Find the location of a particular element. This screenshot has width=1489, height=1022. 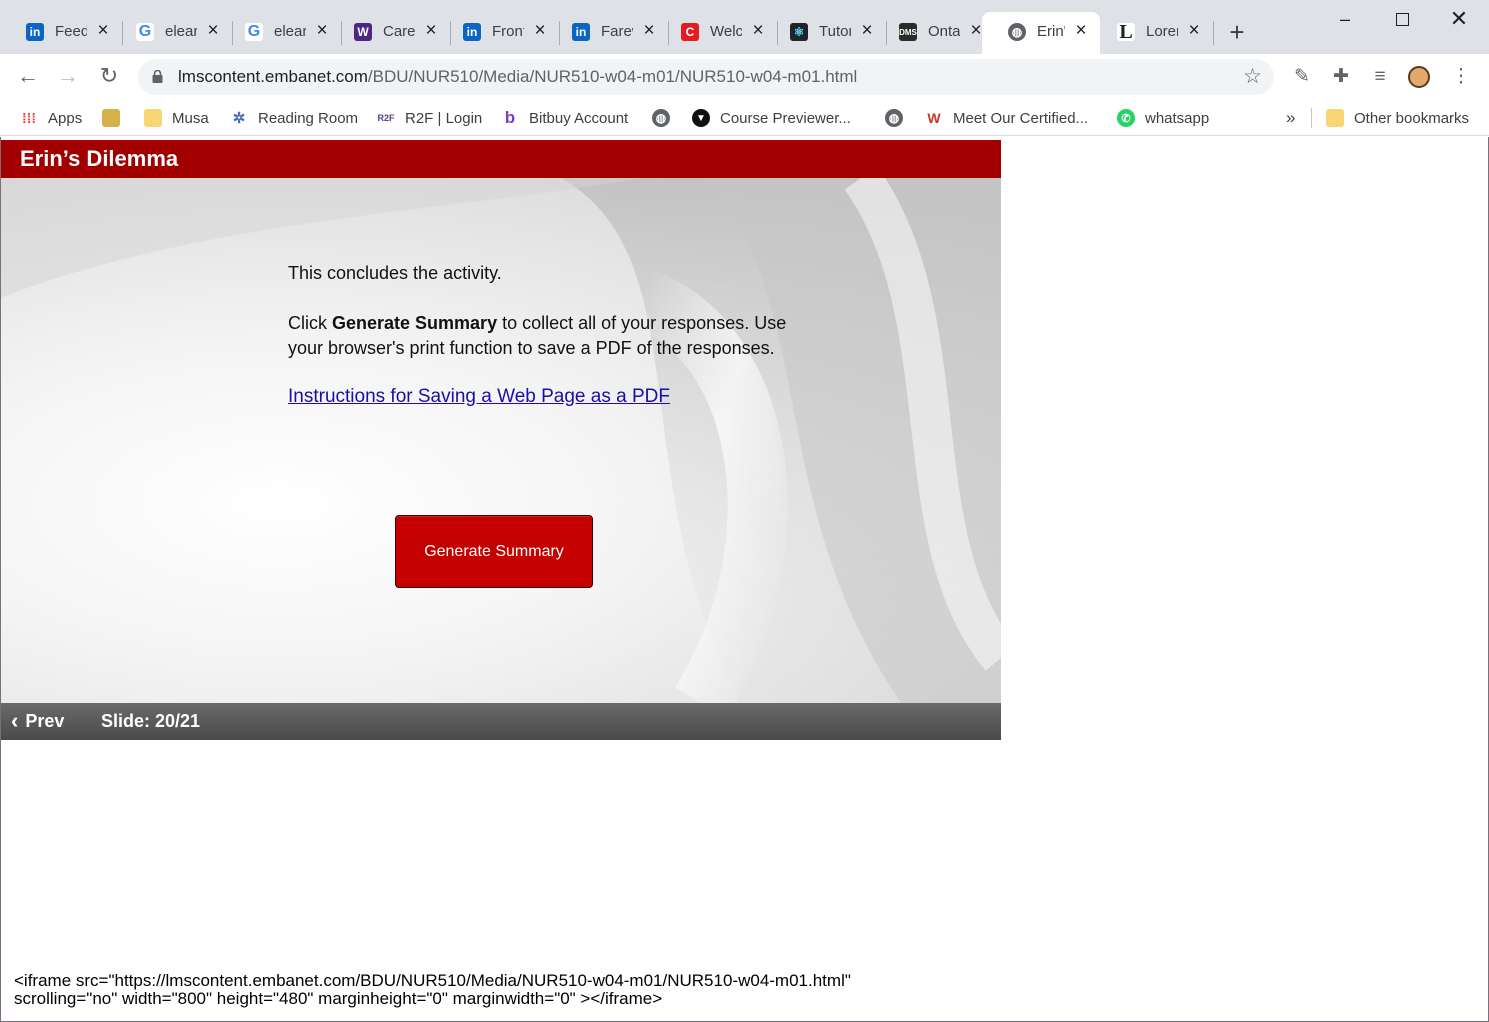

tab-title: Tutorial is located at coordinates (835, 31).